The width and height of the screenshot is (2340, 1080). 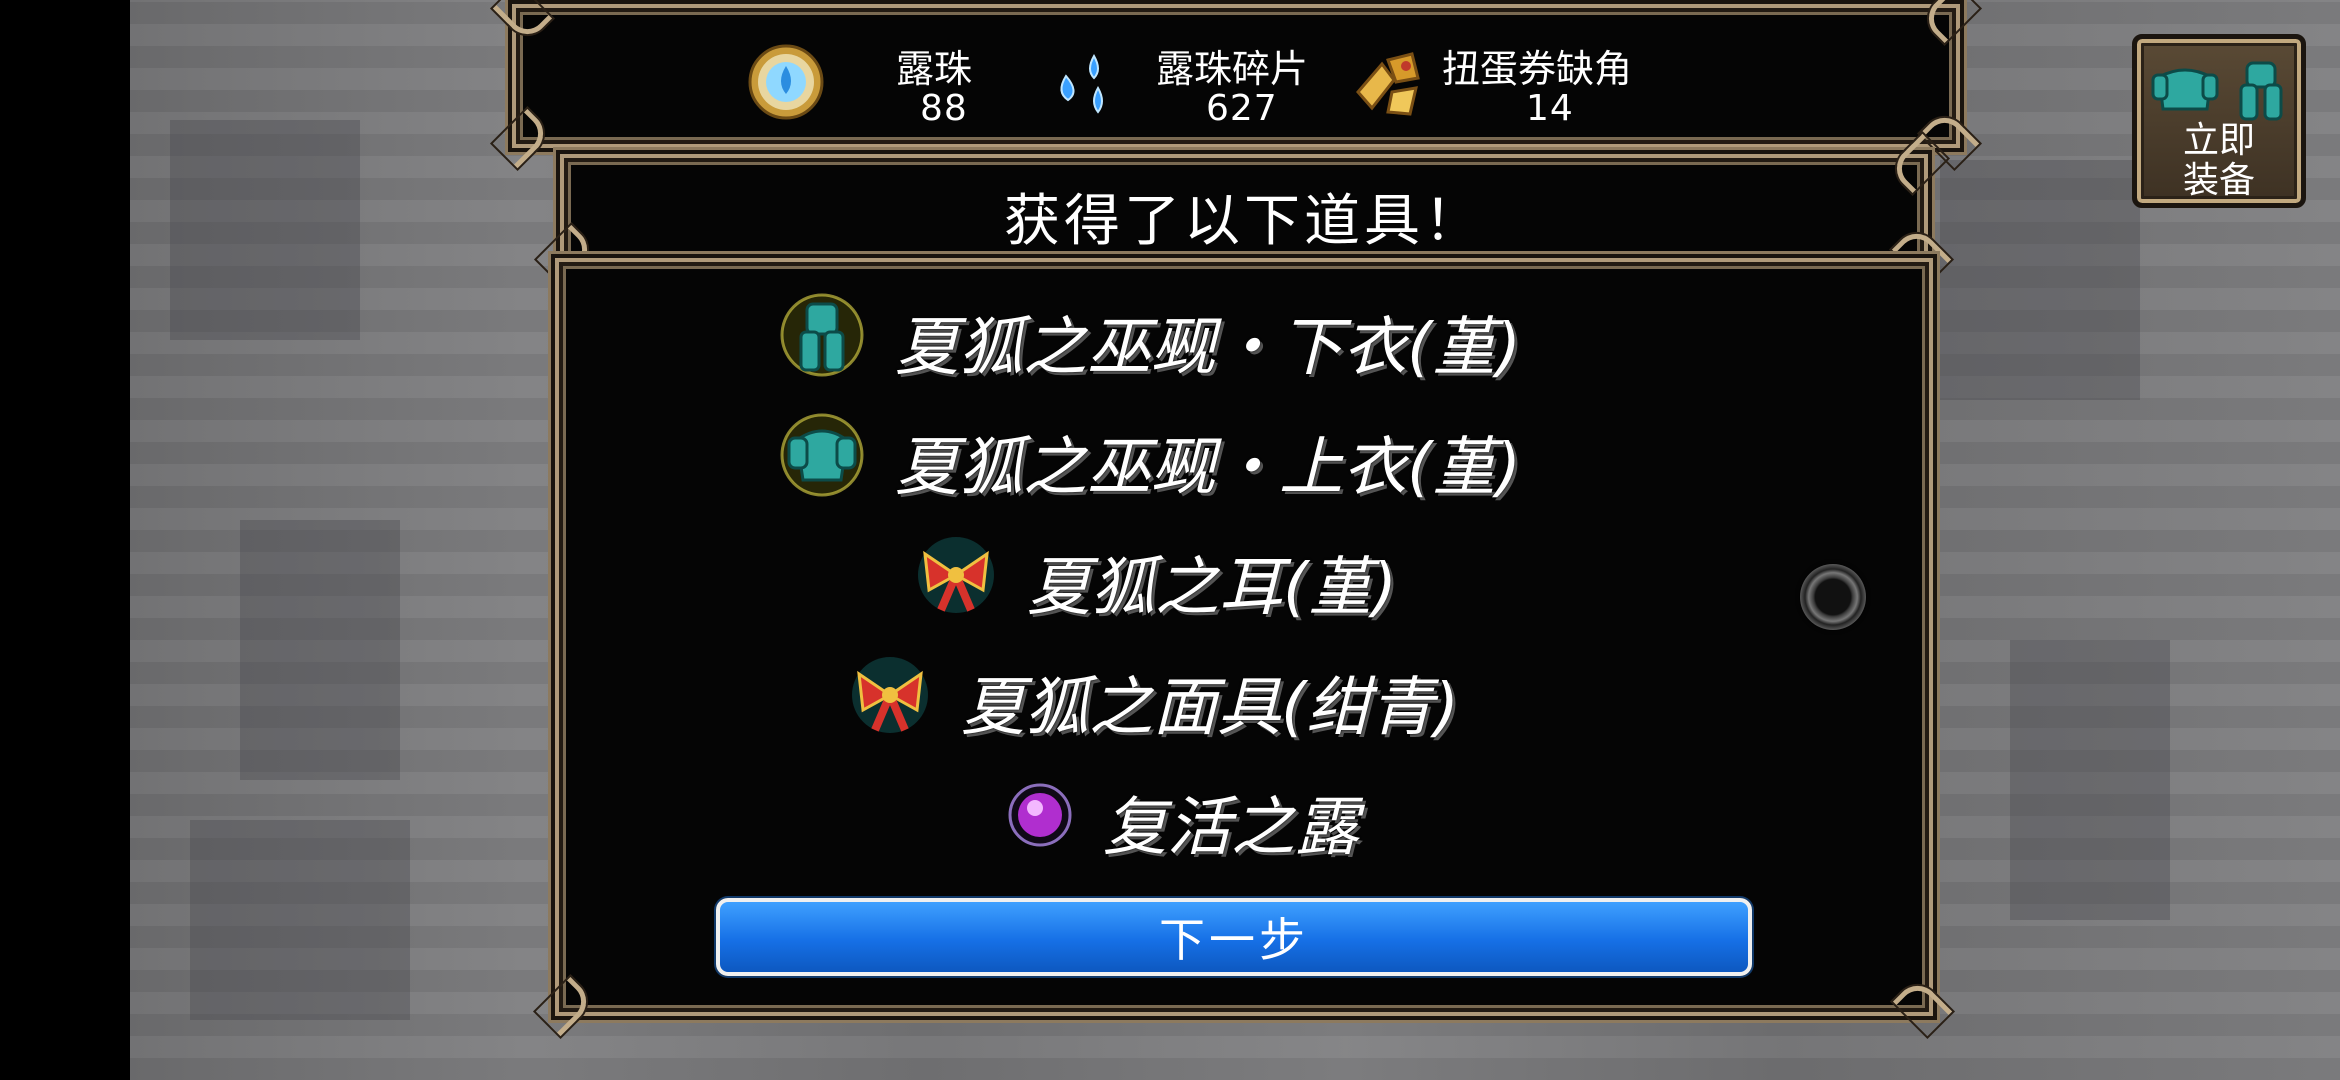 I want to click on obtained-item-row: 复活之露, so click(x=1244, y=813).